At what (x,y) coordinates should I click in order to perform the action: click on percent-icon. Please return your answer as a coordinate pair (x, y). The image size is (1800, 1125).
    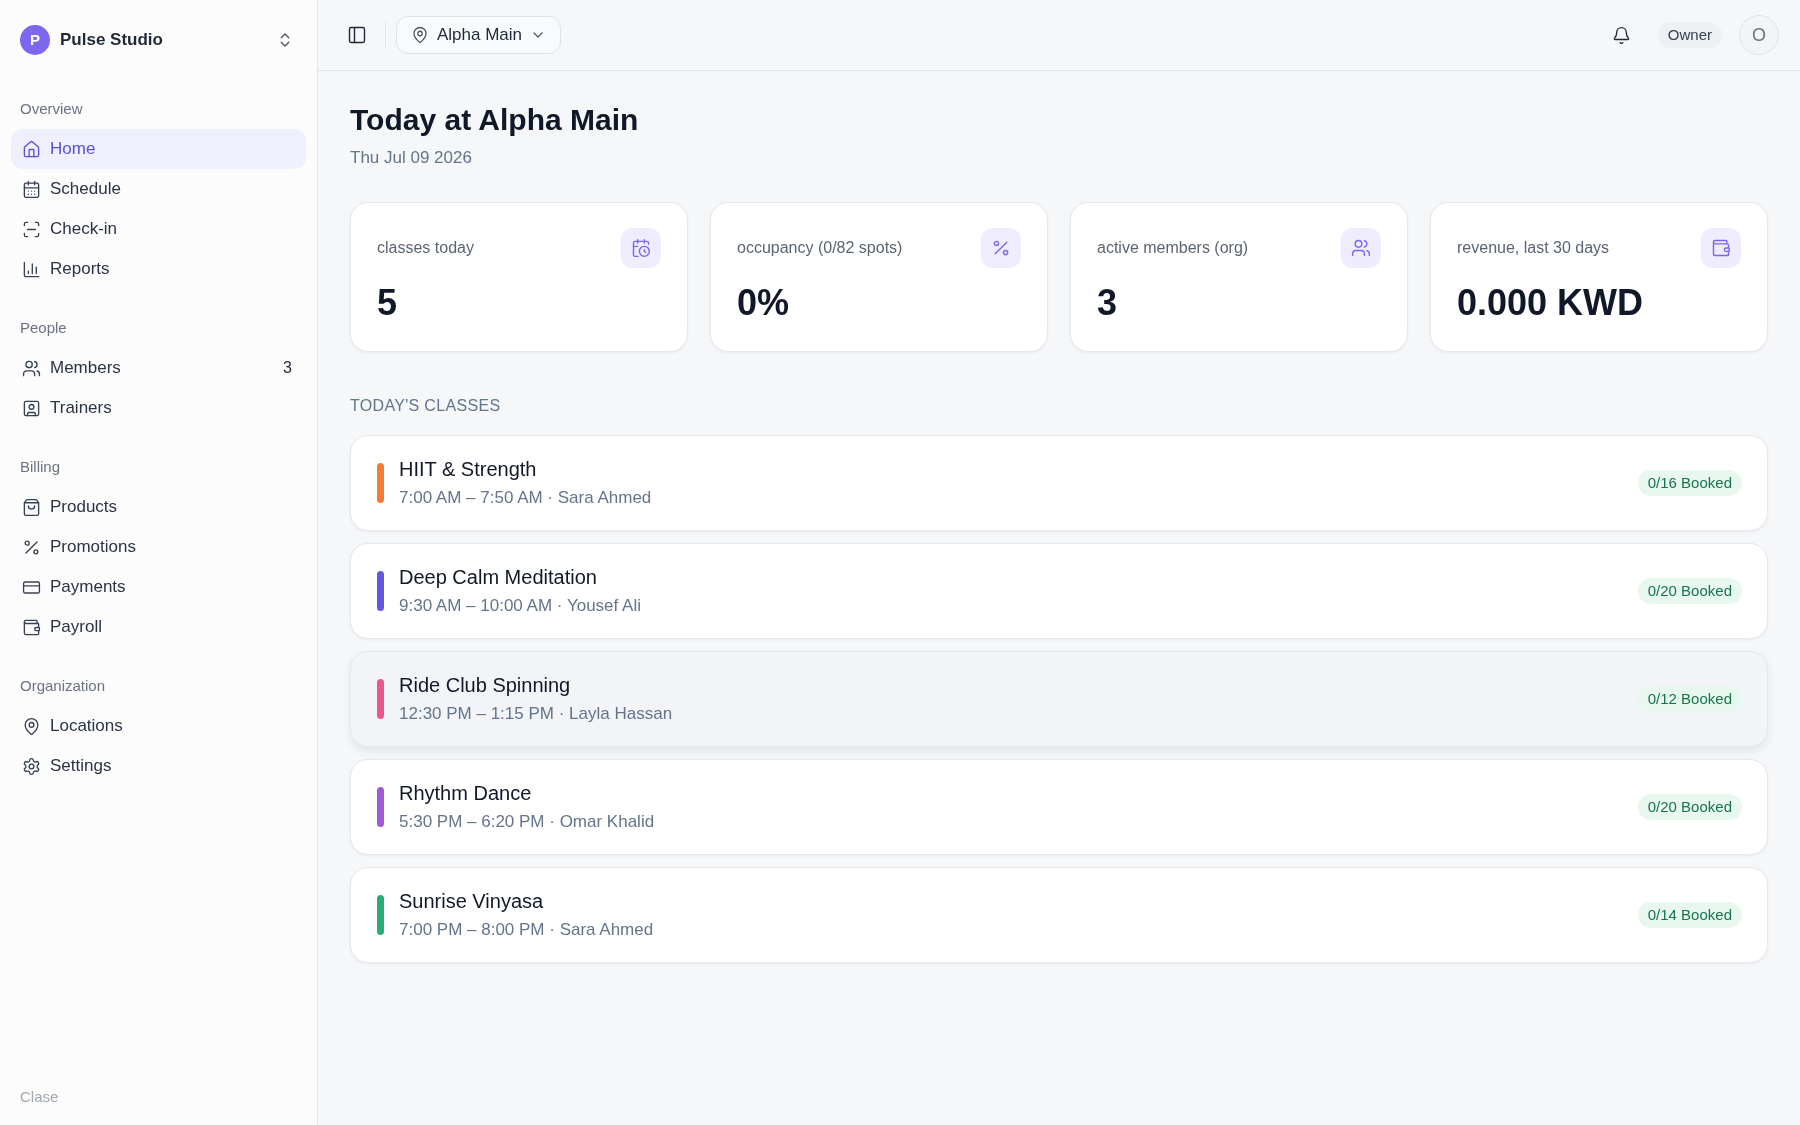
    Looking at the image, I should click on (1001, 248).